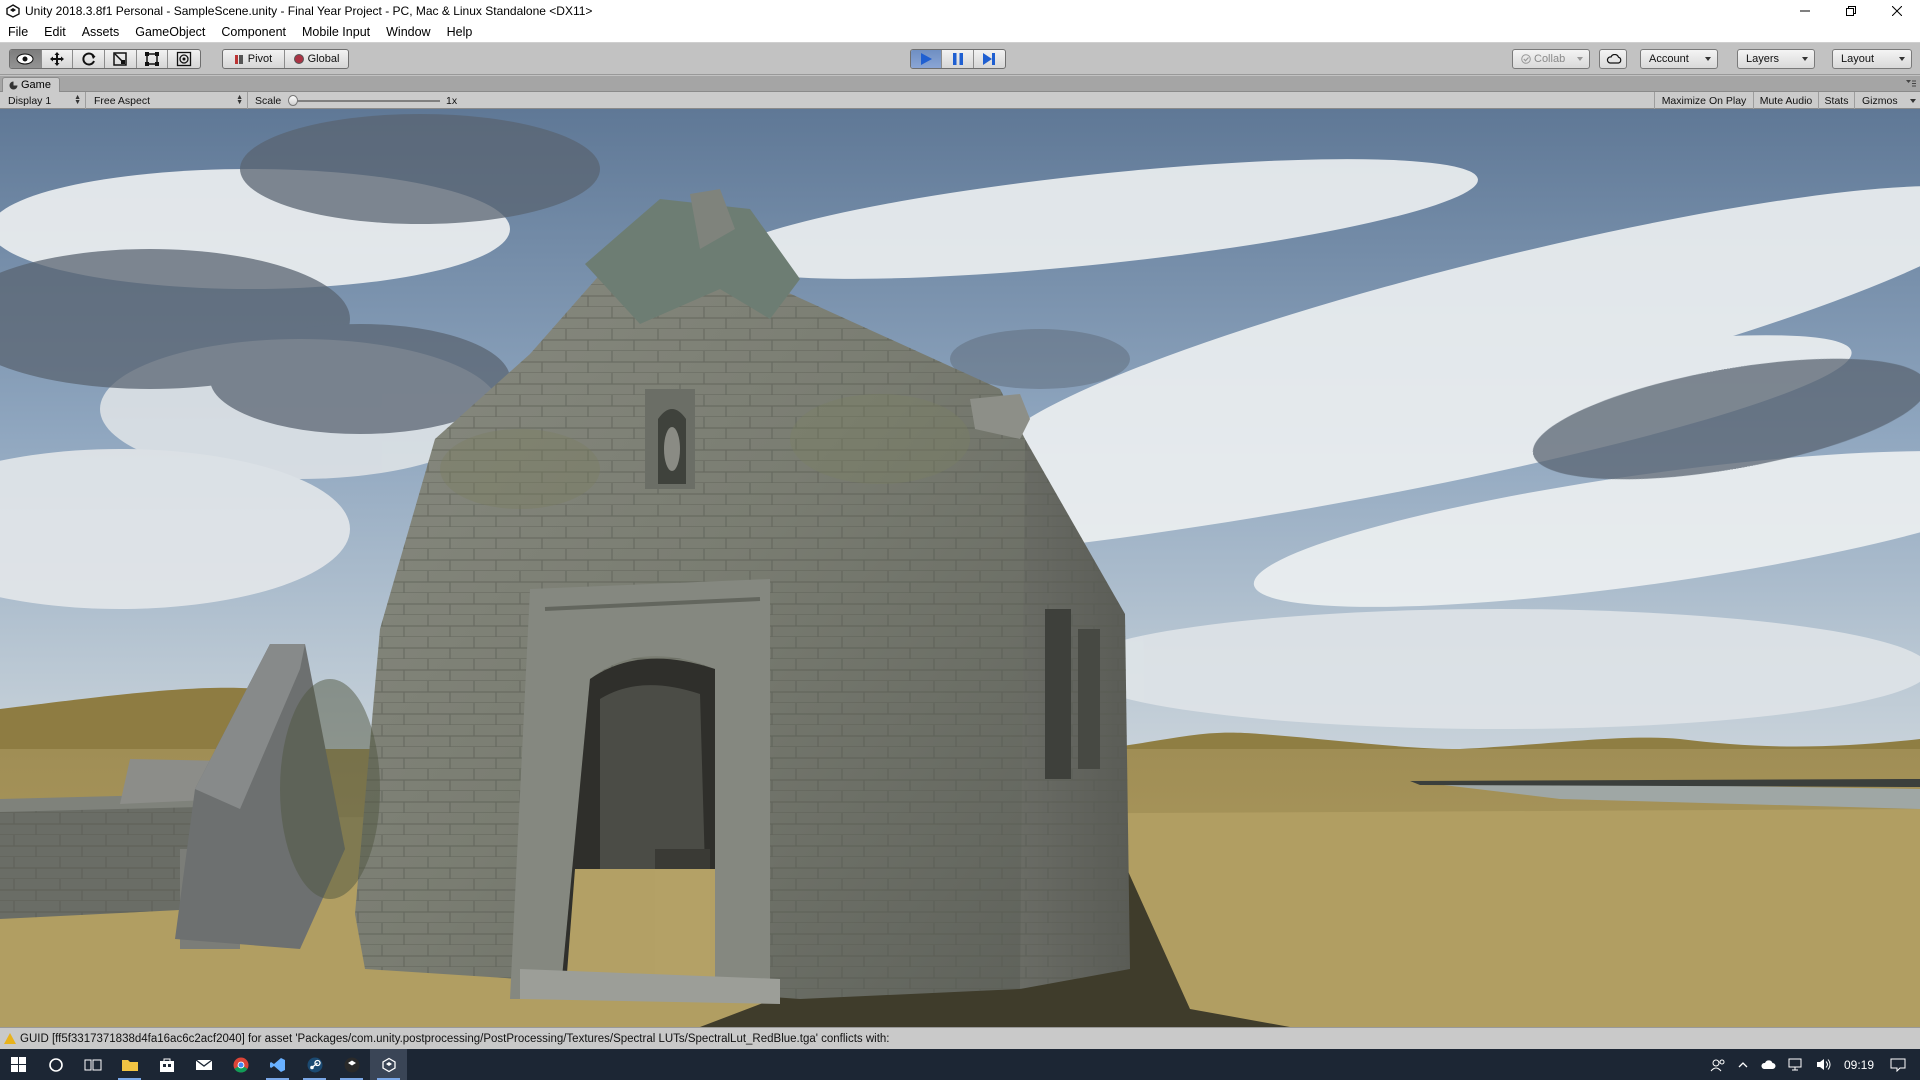 The image size is (1920, 1080). I want to click on store-bag-icon, so click(166, 1065).